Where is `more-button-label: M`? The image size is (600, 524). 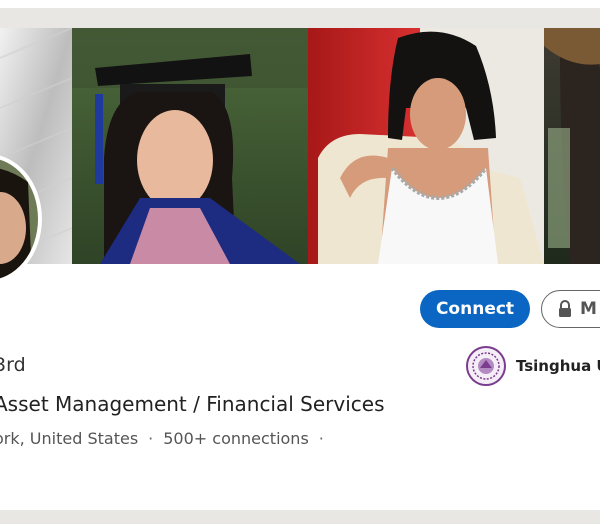
more-button-label: M is located at coordinates (588, 309).